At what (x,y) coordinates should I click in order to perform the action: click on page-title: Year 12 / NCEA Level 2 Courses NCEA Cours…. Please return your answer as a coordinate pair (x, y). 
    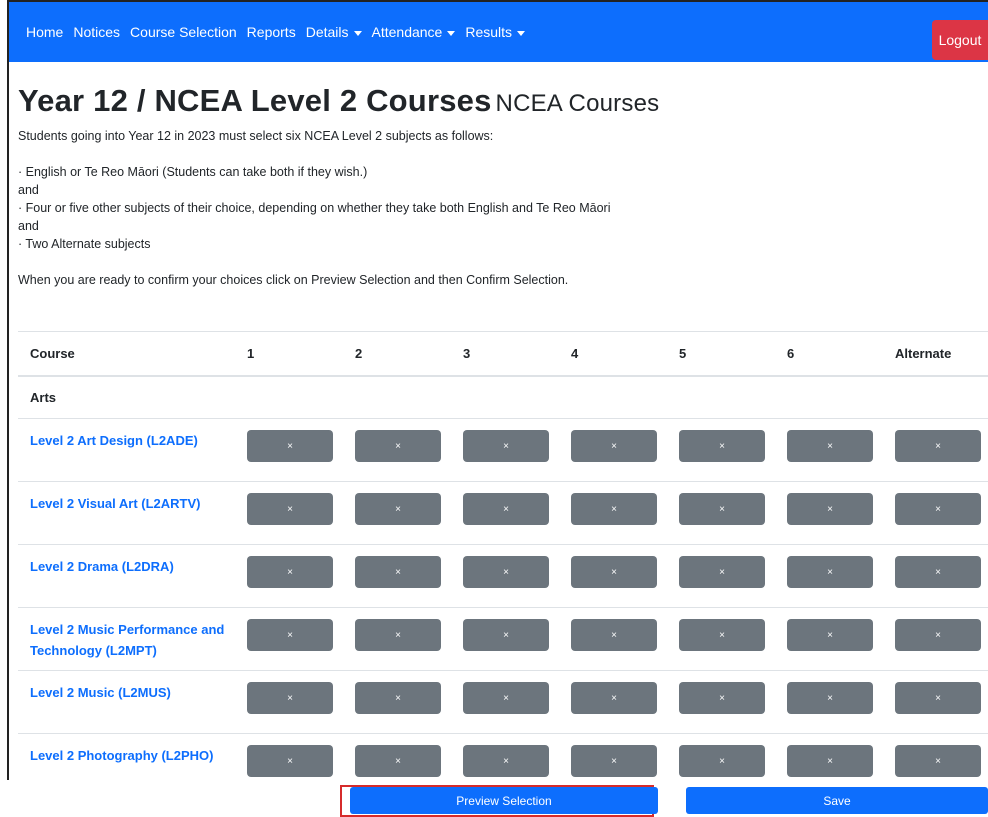
    Looking at the image, I should click on (503, 102).